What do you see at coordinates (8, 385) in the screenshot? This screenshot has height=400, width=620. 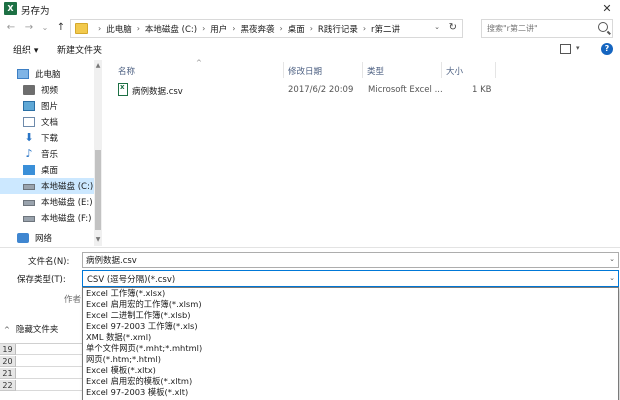 I see `row-header: 22` at bounding box center [8, 385].